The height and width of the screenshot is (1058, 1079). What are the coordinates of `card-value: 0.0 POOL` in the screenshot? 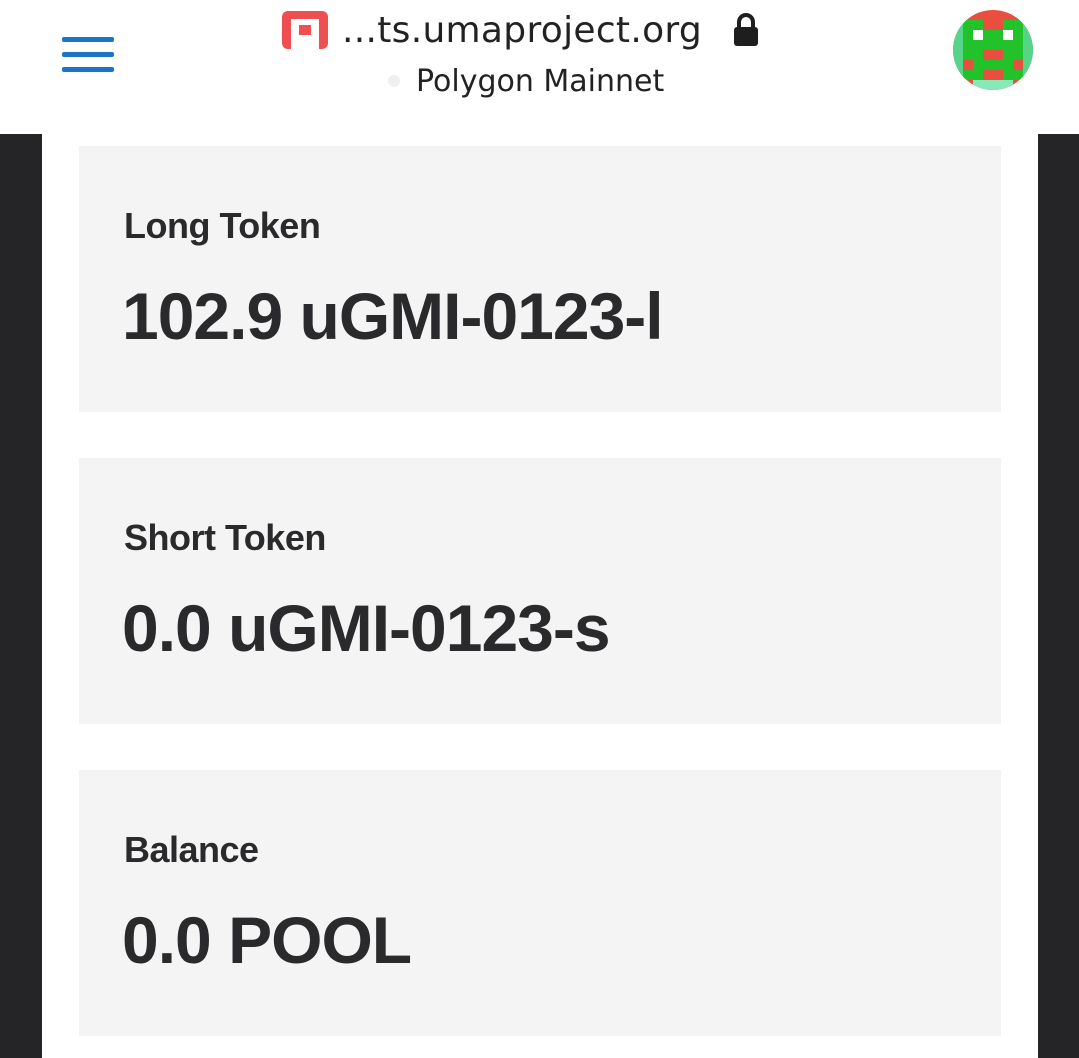 It's located at (267, 940).